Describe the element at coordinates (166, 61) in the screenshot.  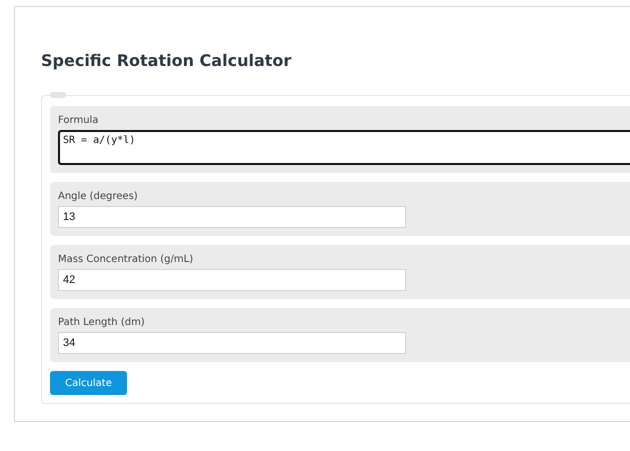
I see `page-title: Specific Rotation Calculator` at that location.